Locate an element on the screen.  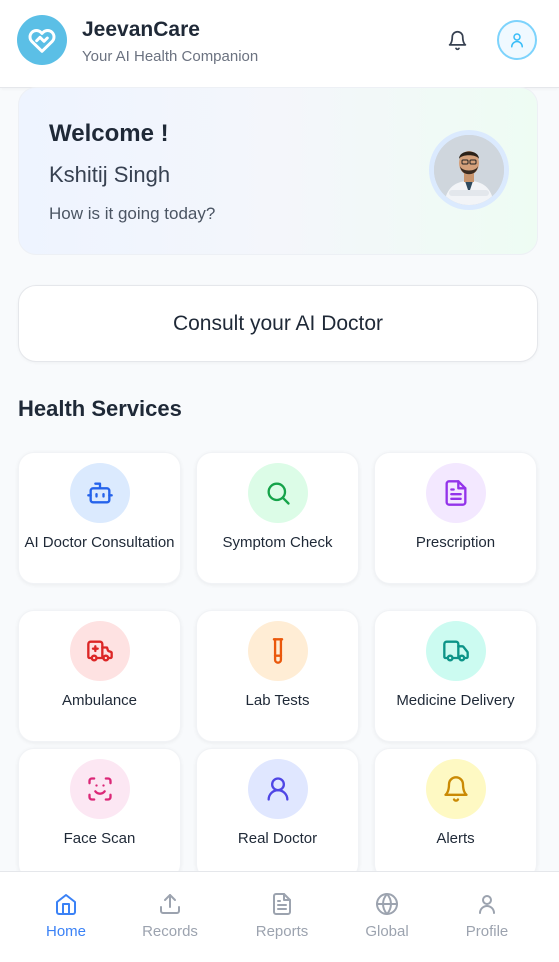
service-card-alerts: Alerts is located at coordinates (455, 814).